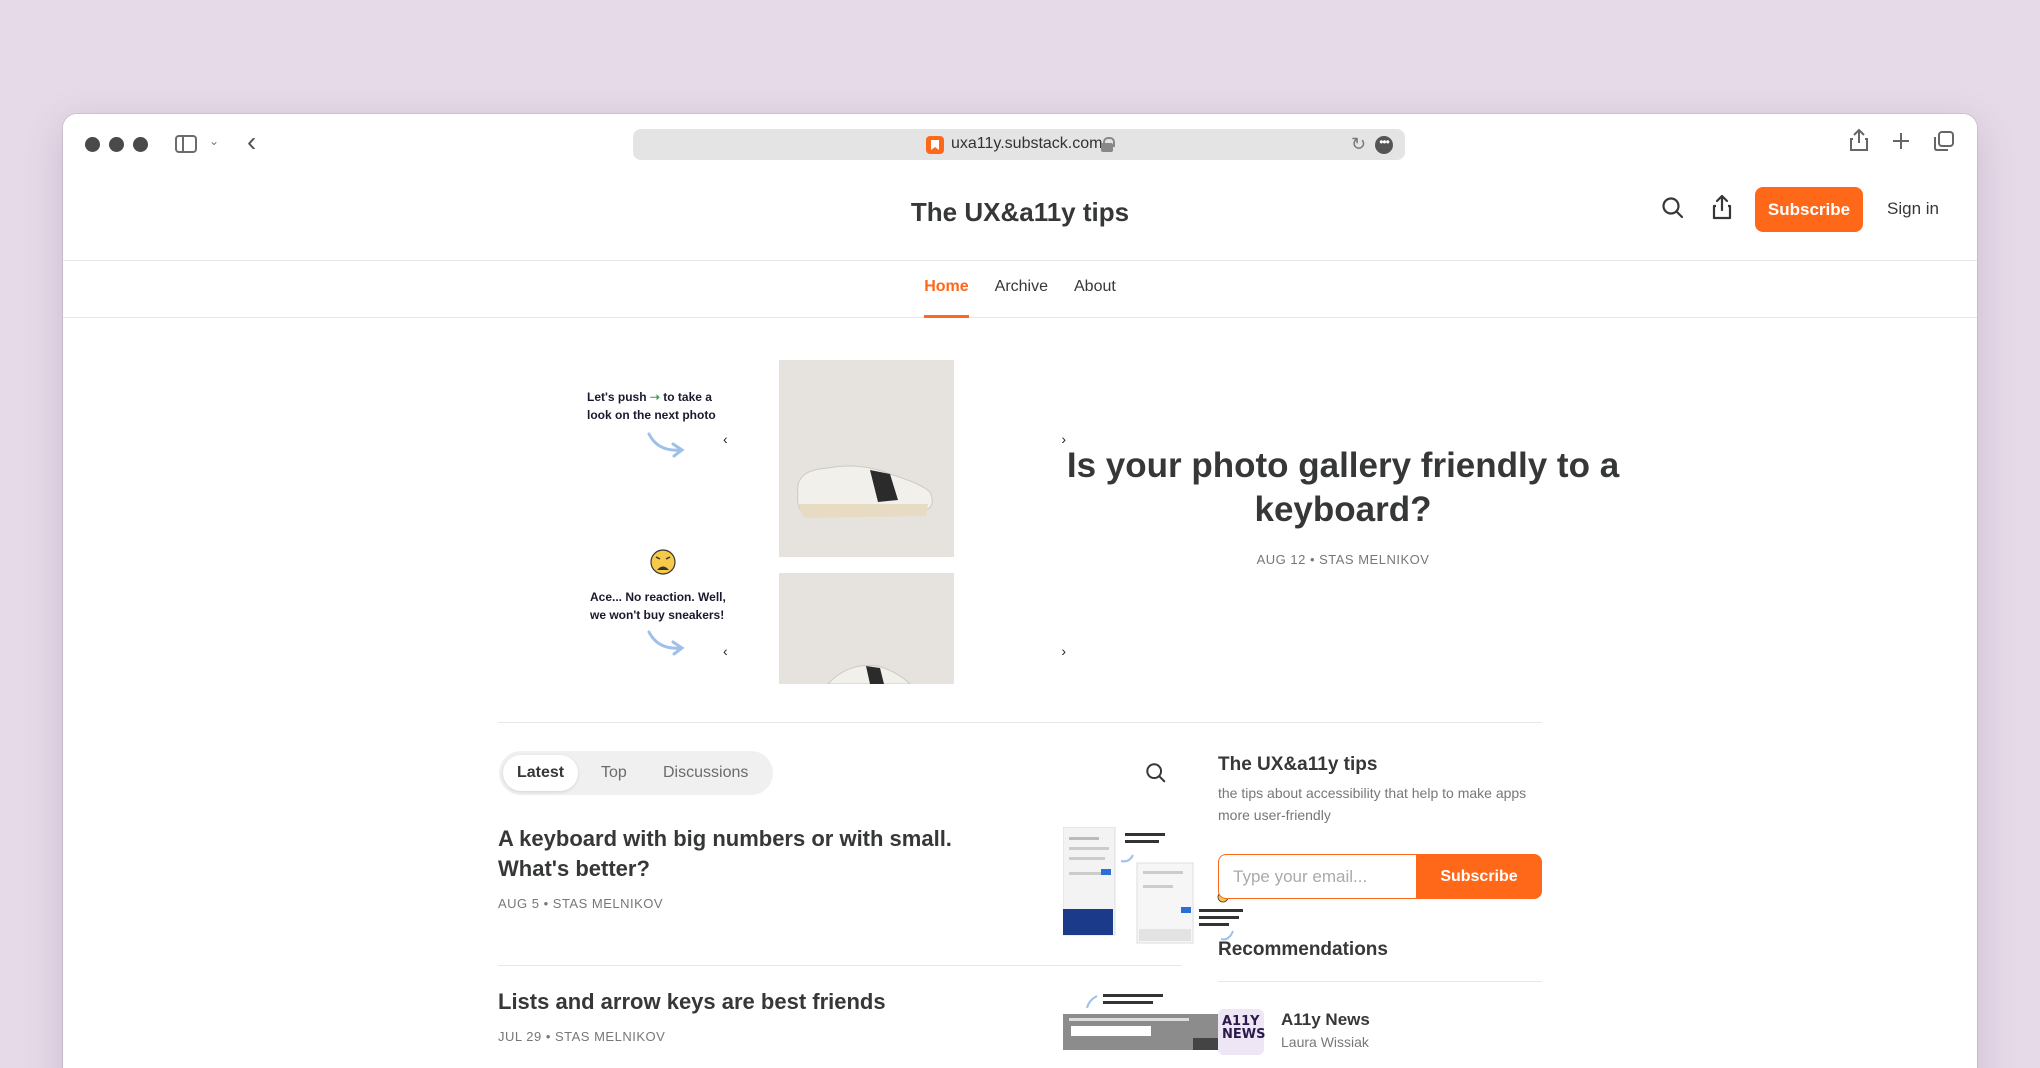 This screenshot has height=1068, width=2040. I want to click on recommendations-title: Recommendations, so click(1303, 949).